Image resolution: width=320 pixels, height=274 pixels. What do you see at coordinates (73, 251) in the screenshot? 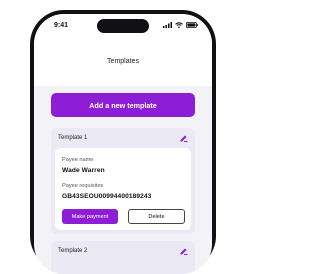
I see `template-title: Template 2` at bounding box center [73, 251].